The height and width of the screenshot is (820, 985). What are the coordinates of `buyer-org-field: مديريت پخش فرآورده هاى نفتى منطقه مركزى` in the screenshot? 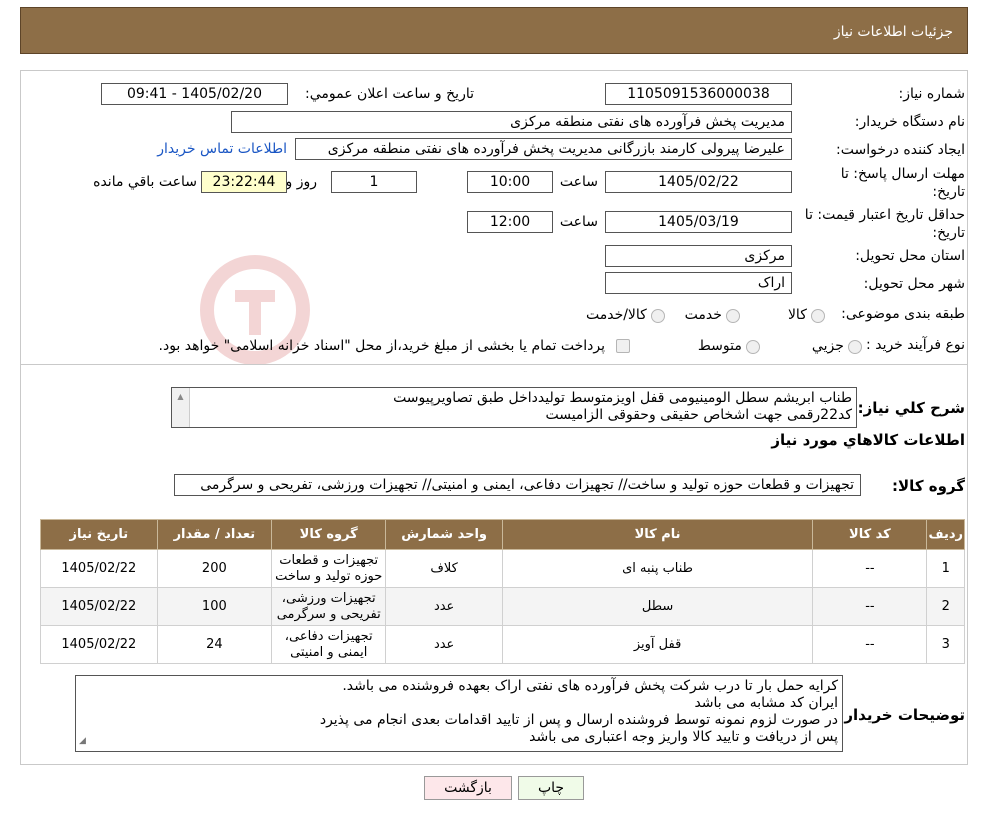 It's located at (511, 122).